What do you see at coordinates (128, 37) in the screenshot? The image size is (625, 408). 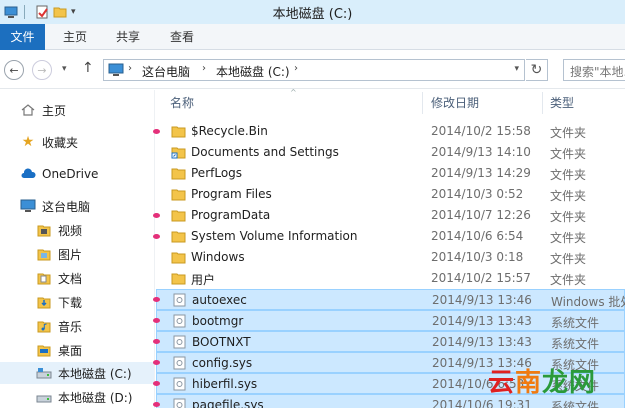 I see `tab-share: 共享` at bounding box center [128, 37].